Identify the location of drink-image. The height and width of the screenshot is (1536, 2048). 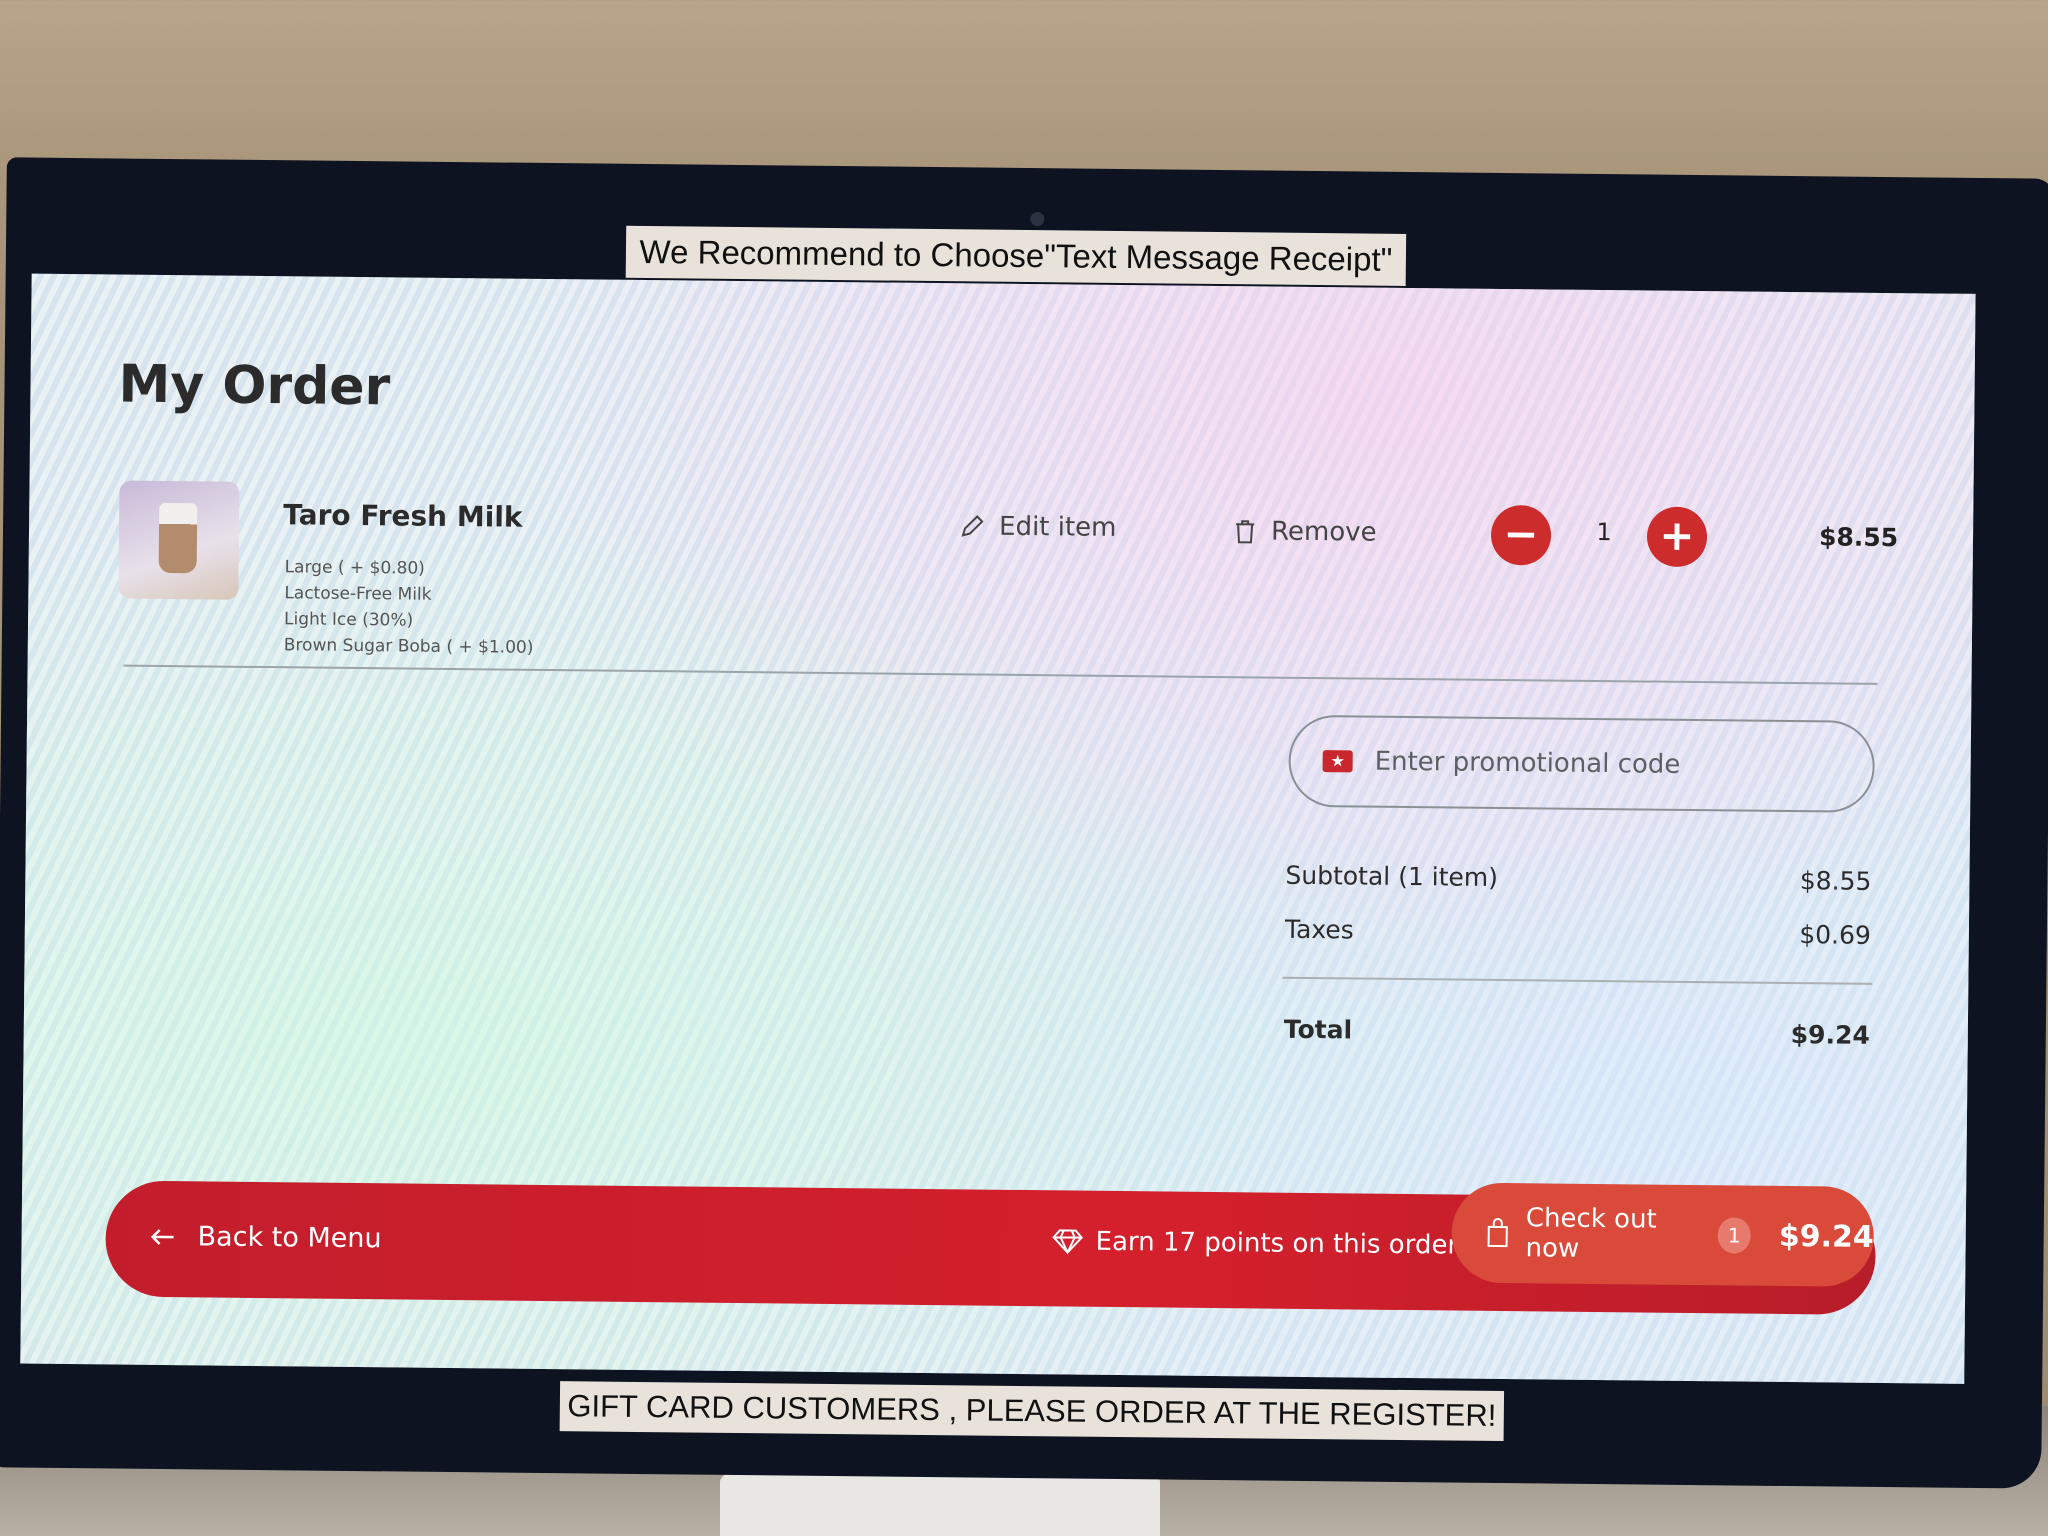
(178, 538).